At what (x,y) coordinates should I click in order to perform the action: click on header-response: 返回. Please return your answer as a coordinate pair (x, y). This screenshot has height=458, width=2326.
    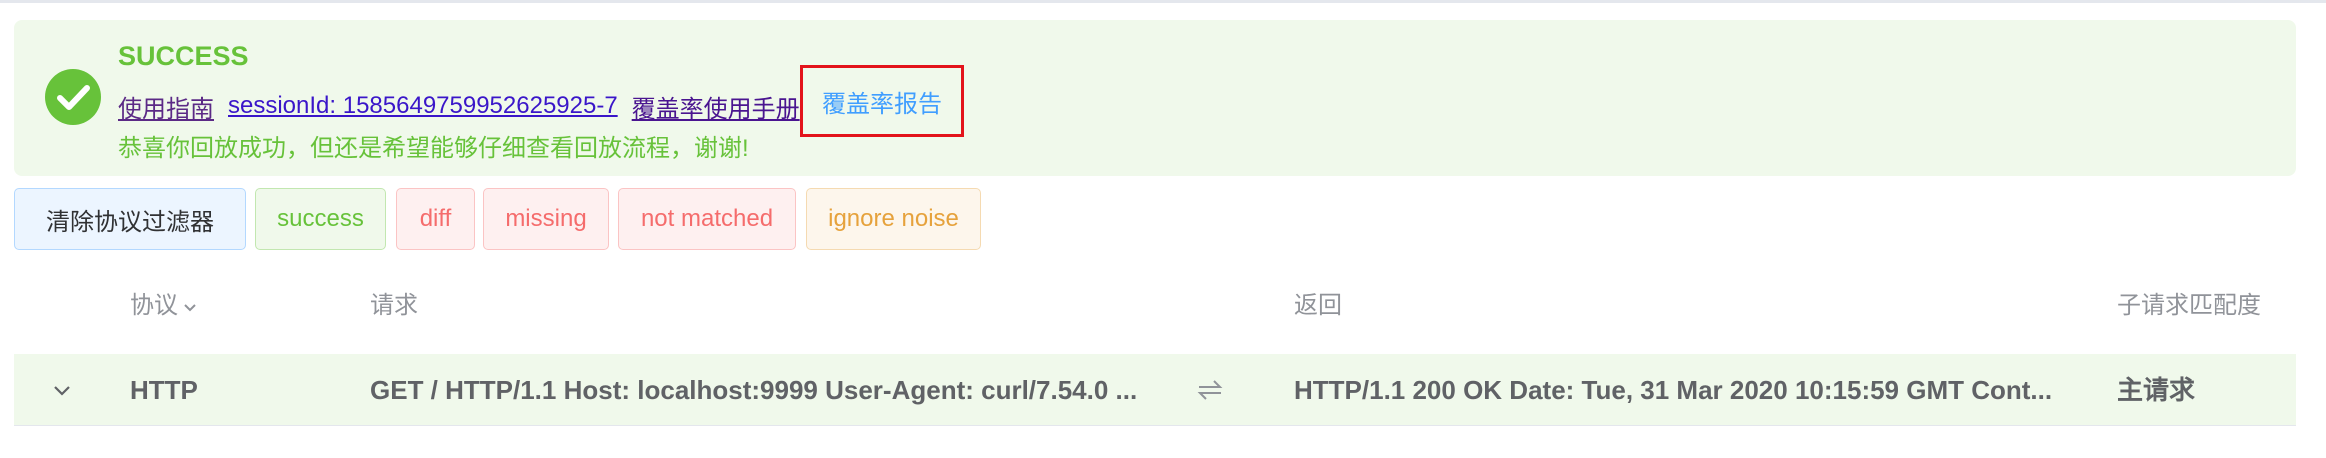
    Looking at the image, I should click on (1318, 305).